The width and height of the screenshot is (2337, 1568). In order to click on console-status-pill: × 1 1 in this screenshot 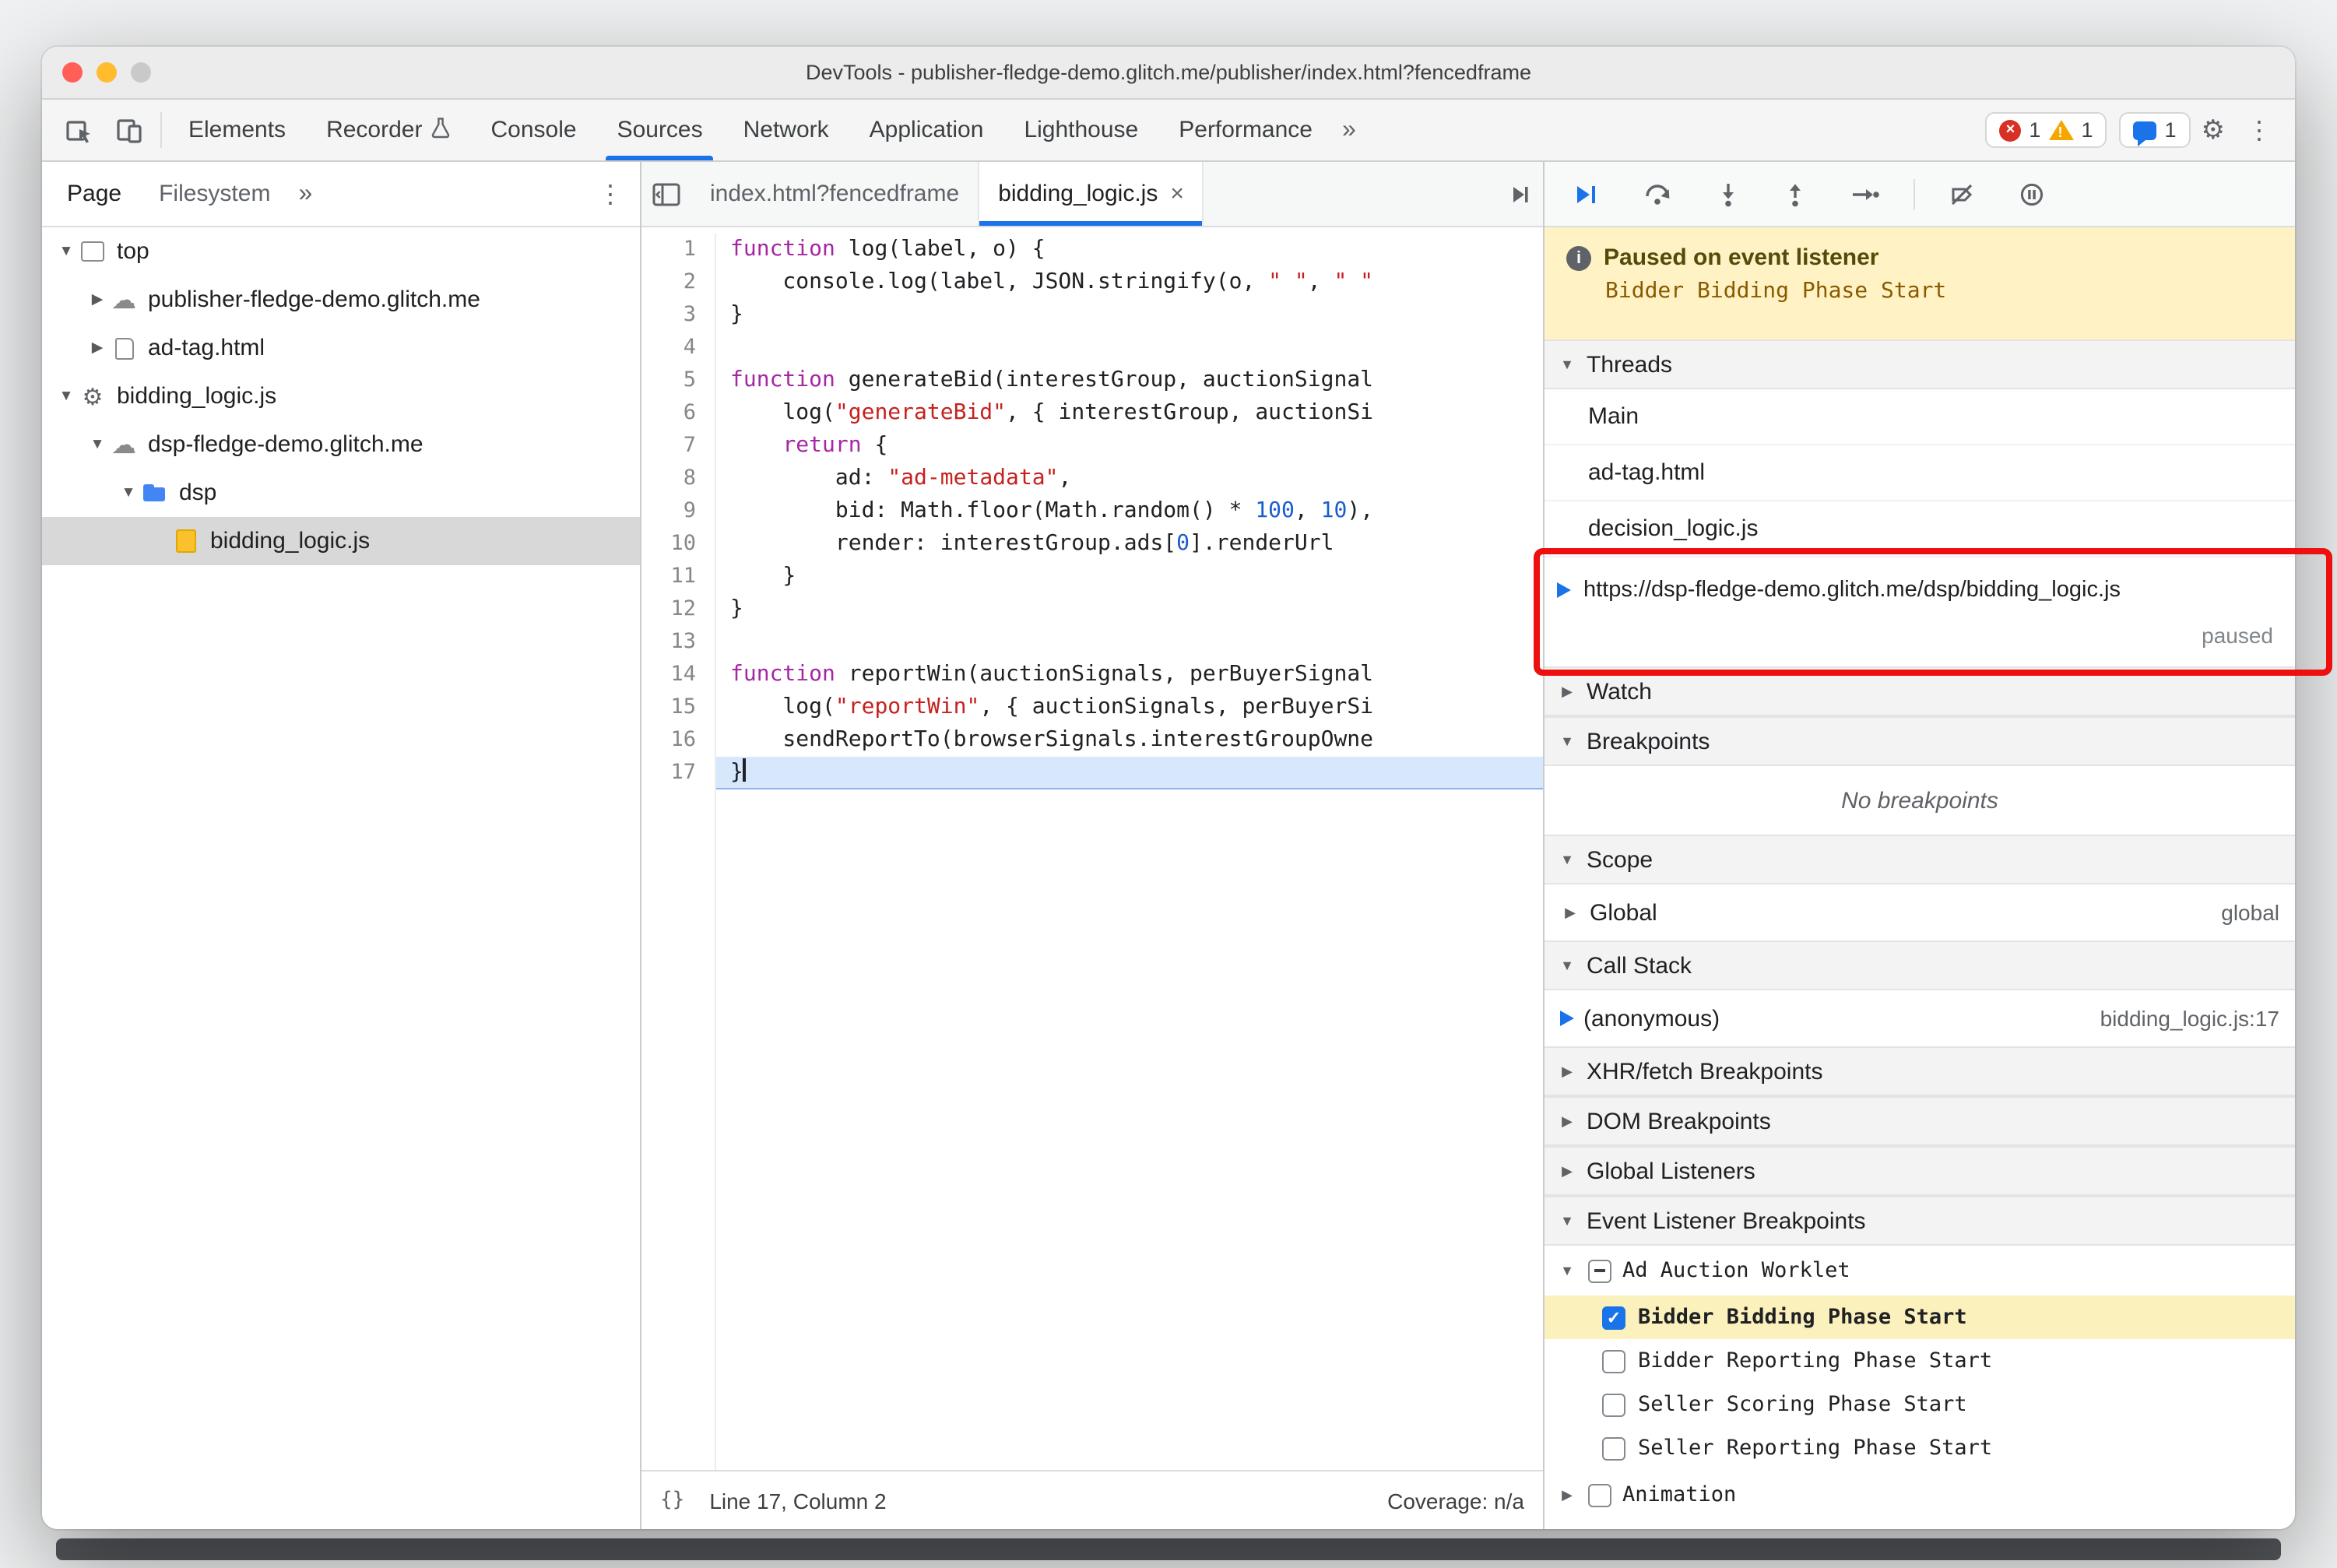, I will do `click(2046, 130)`.